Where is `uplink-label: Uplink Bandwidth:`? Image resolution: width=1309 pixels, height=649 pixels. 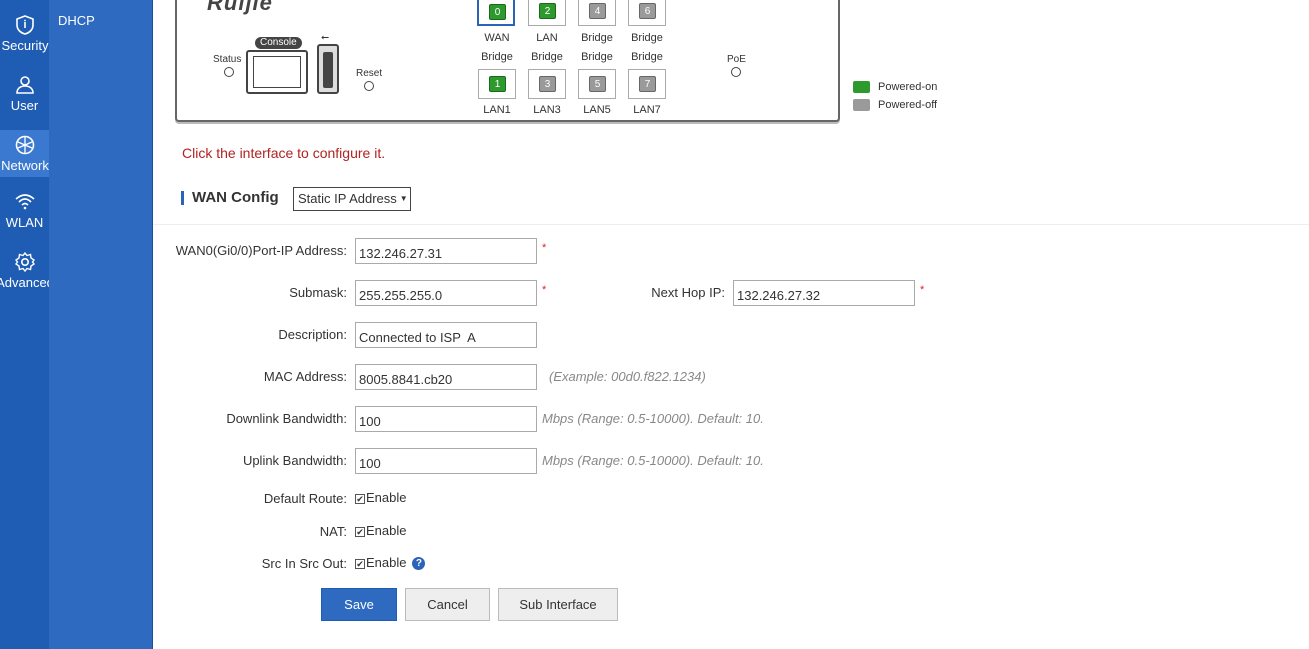
uplink-label: Uplink Bandwidth: is located at coordinates (294, 460).